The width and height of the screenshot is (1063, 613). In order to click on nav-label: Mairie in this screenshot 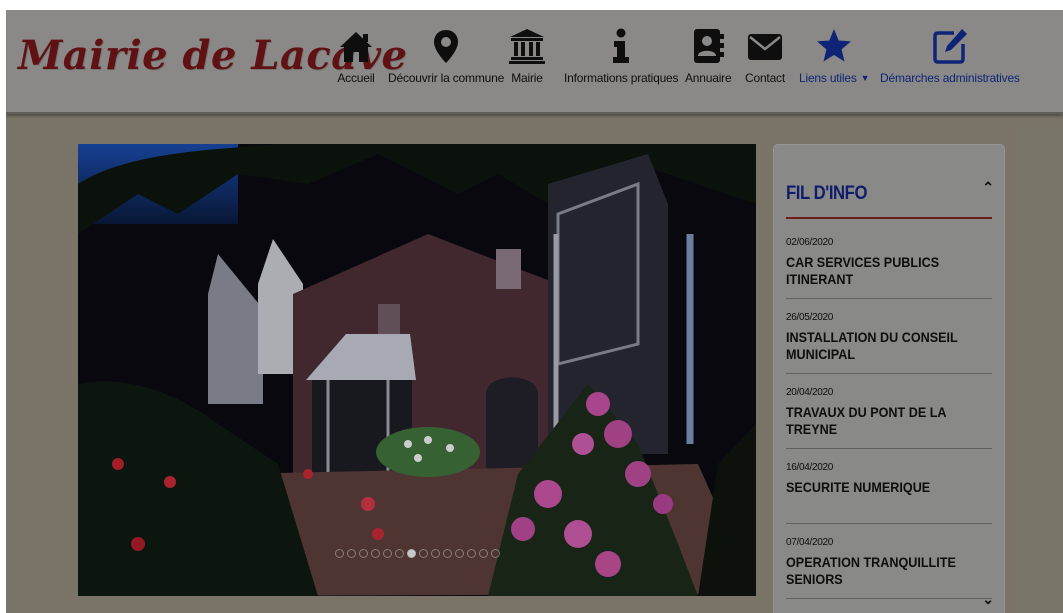, I will do `click(527, 78)`.